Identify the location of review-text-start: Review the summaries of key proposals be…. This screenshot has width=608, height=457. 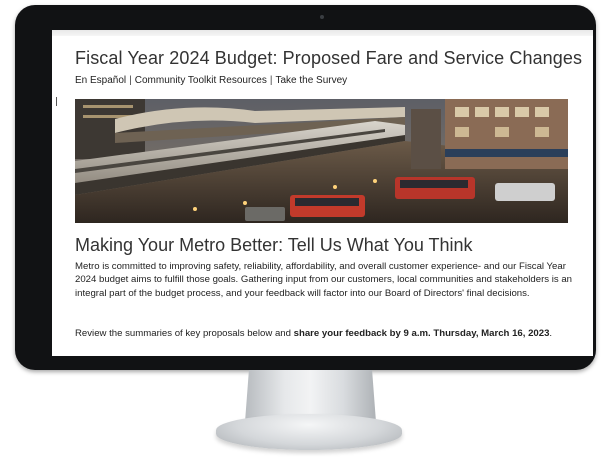
(184, 333).